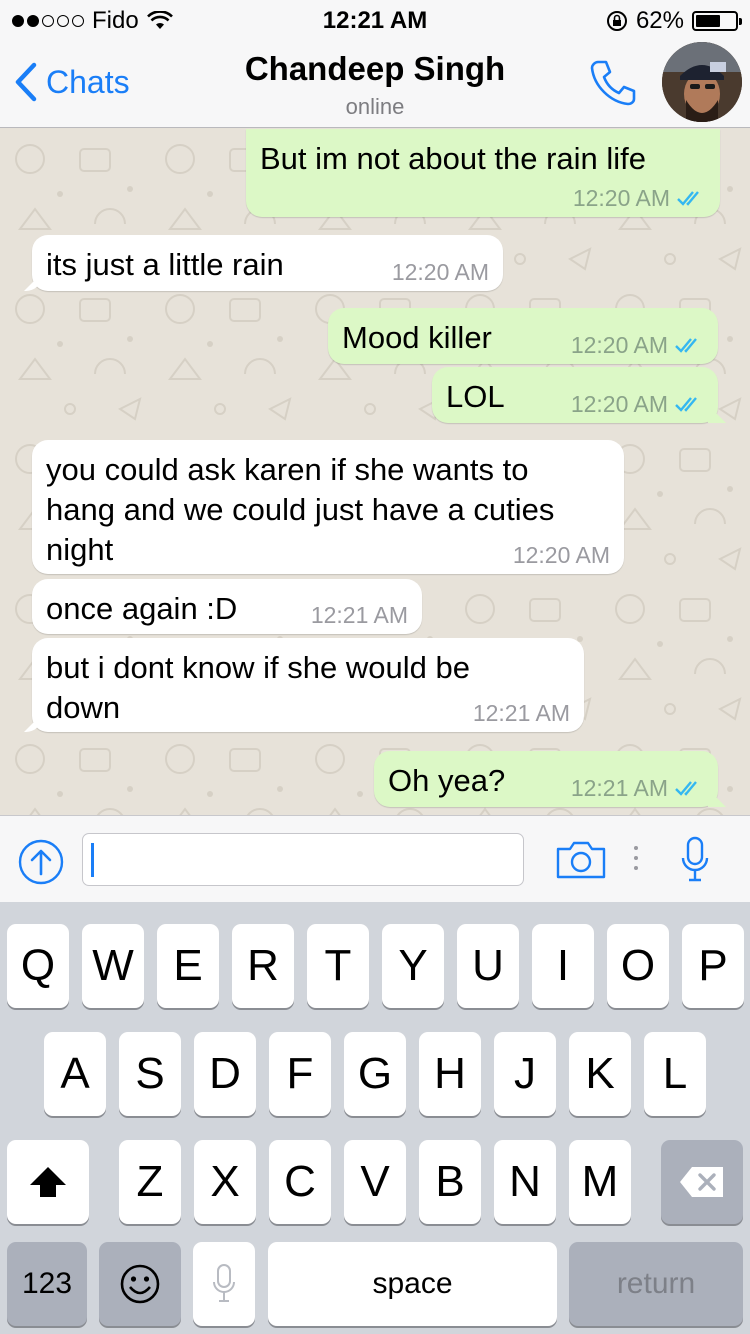 This screenshot has width=750, height=1334. What do you see at coordinates (267, 263) in the screenshot?
I see `message-bubble-incoming: its just a little rain 12:20 AM` at bounding box center [267, 263].